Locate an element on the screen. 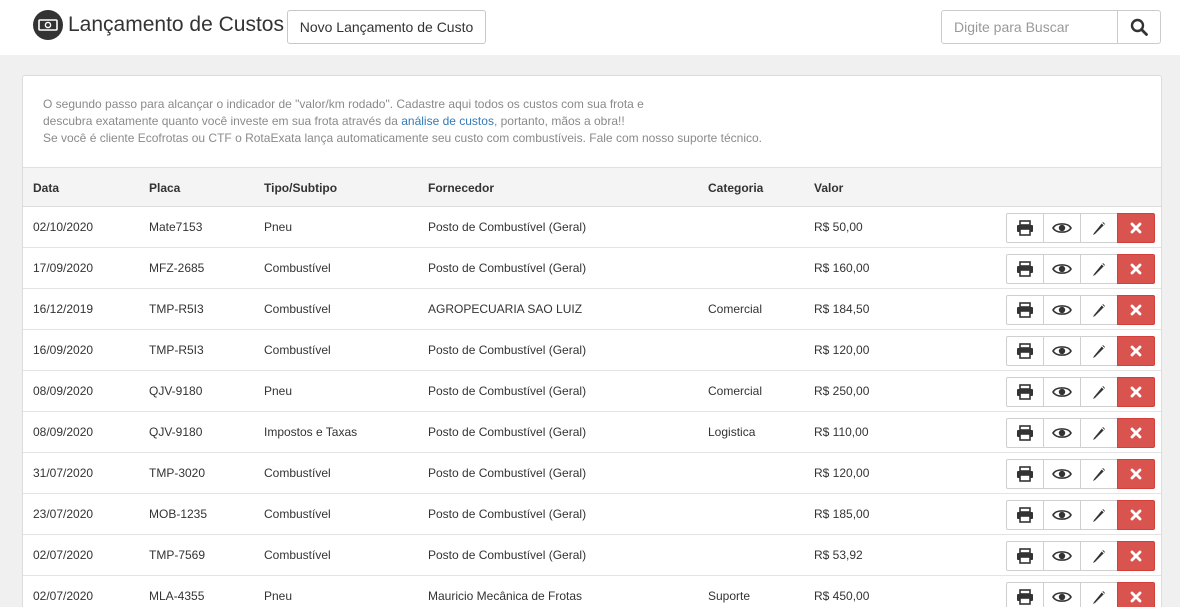  column-header-data: Data is located at coordinates (46, 188).